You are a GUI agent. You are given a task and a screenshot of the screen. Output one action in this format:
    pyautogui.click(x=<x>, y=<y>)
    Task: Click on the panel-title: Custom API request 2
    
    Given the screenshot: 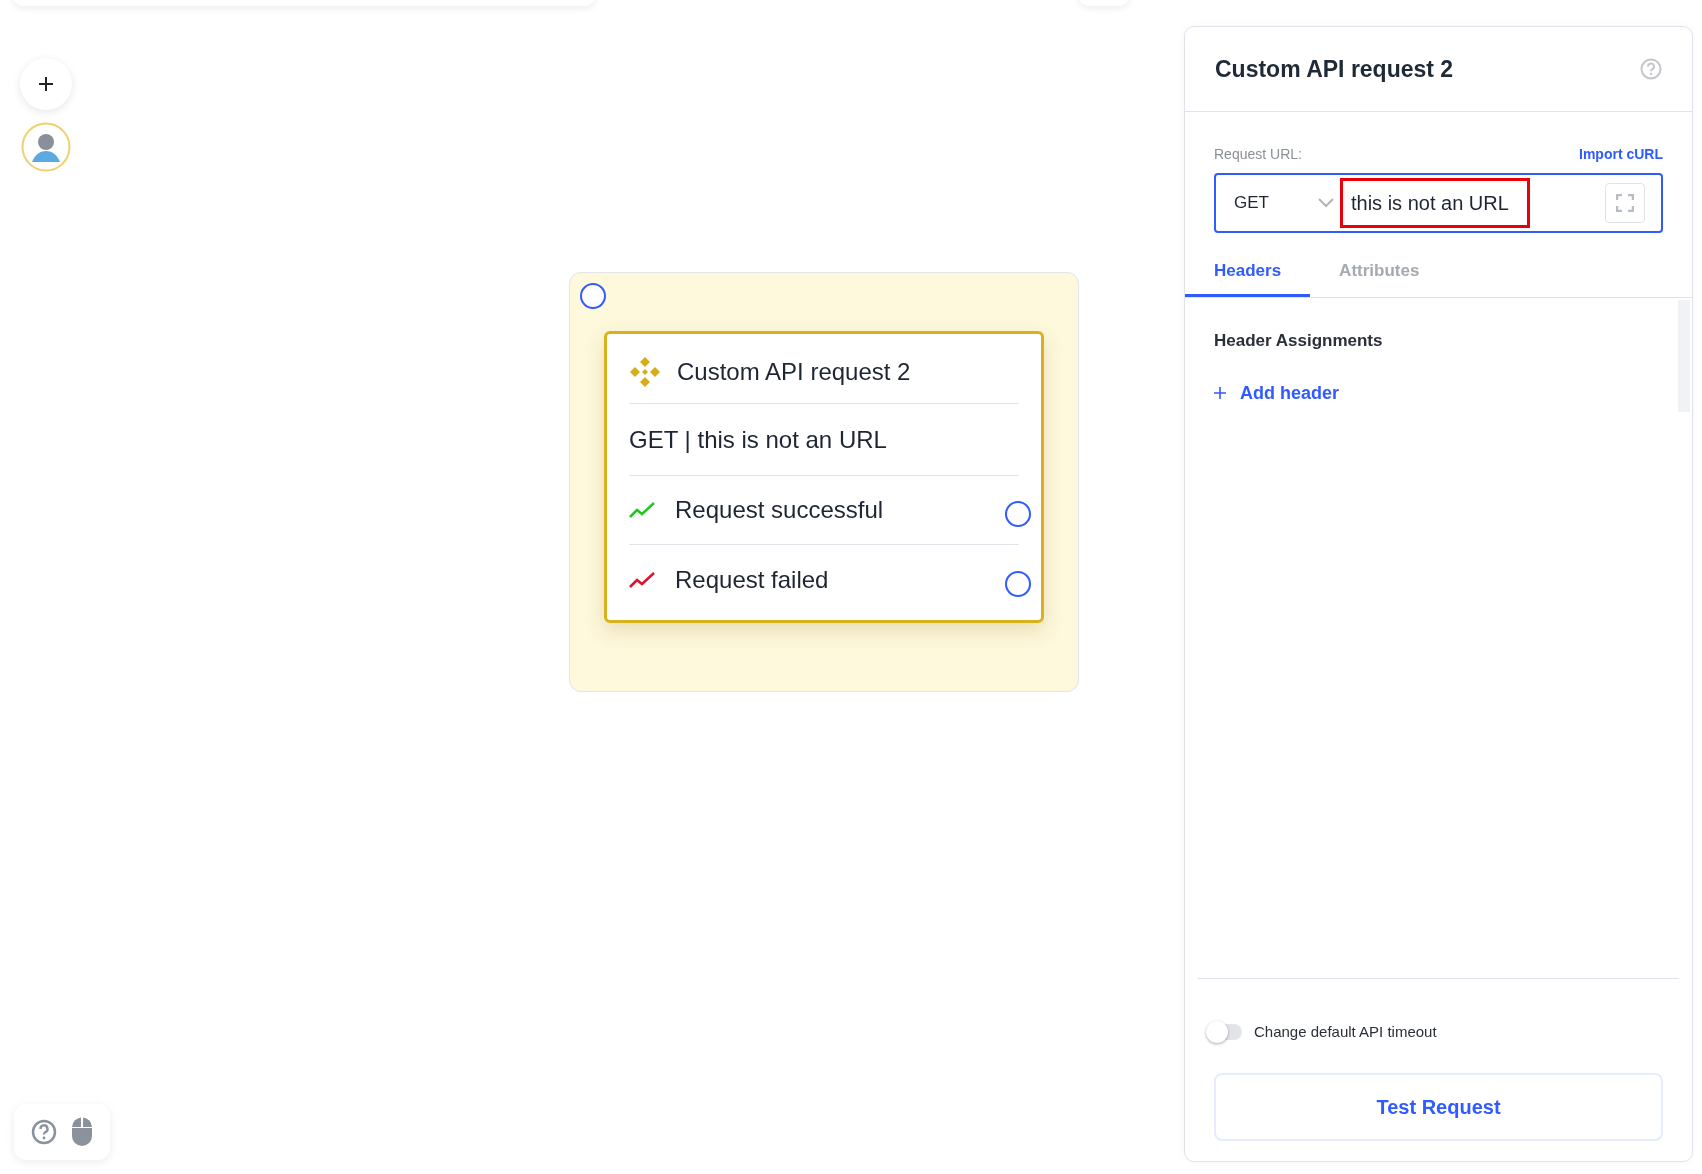 What is the action you would take?
    pyautogui.click(x=1334, y=69)
    